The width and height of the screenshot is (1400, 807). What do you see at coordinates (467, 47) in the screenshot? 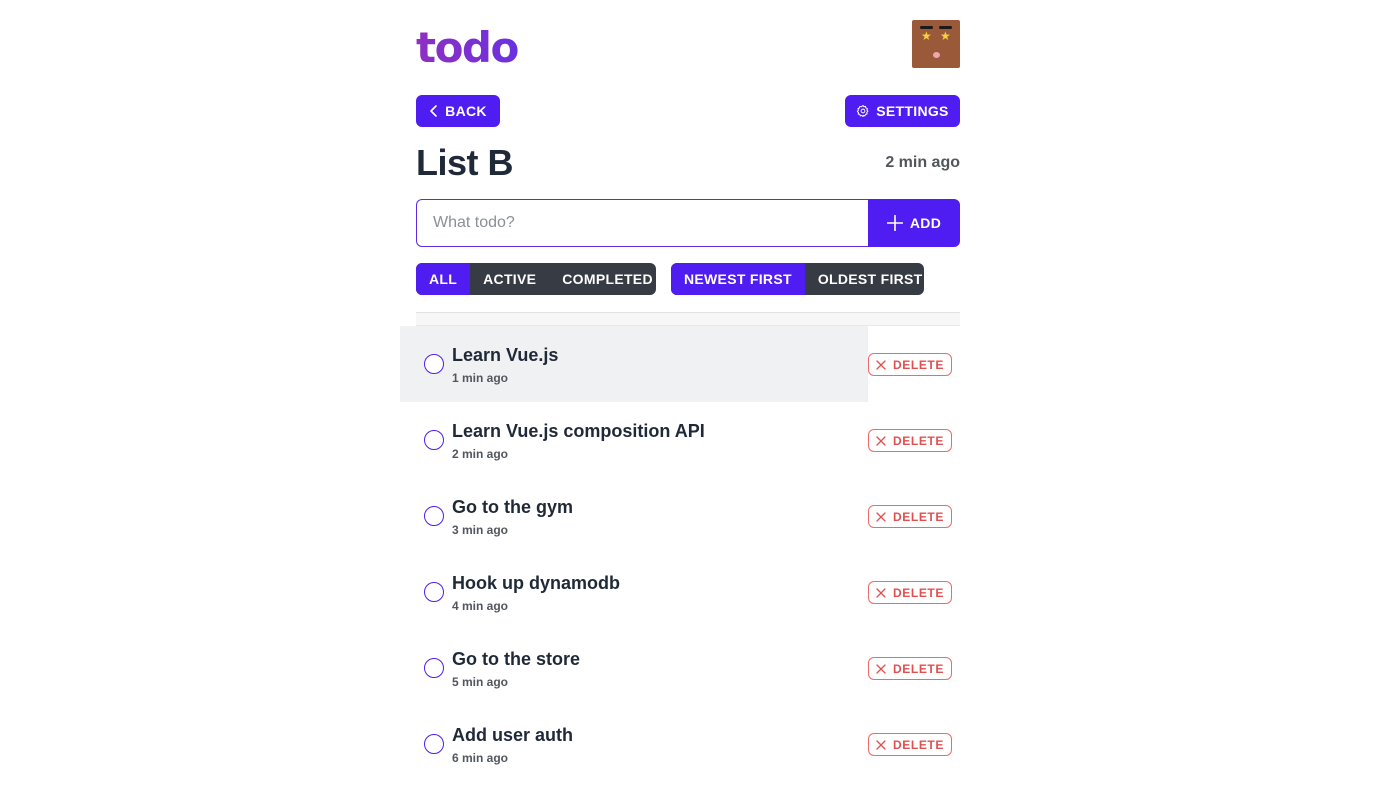
I see `app-logo: todo` at bounding box center [467, 47].